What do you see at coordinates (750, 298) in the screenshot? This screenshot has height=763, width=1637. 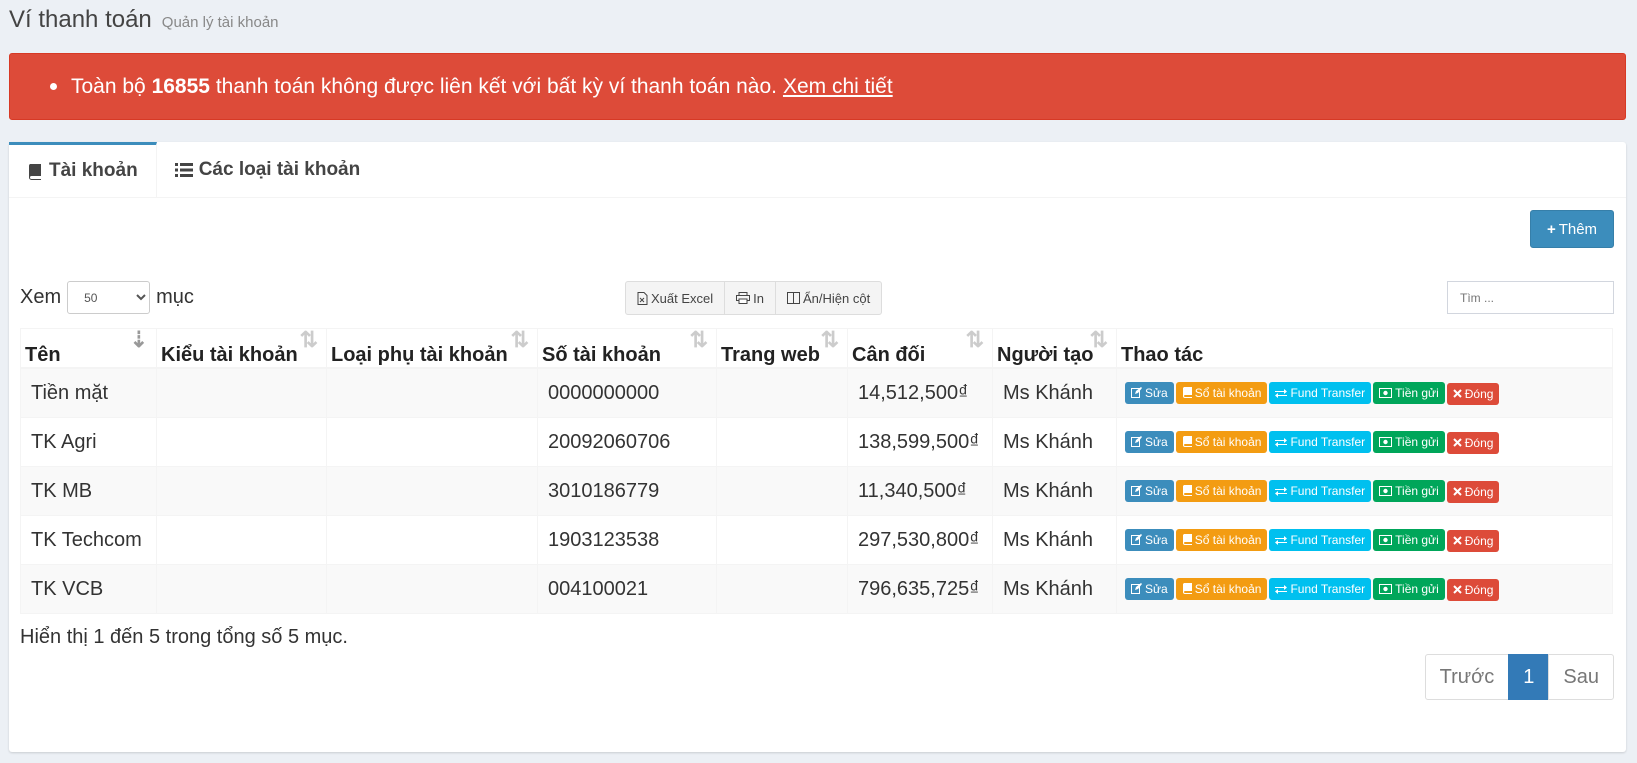 I see `print-button: In` at bounding box center [750, 298].